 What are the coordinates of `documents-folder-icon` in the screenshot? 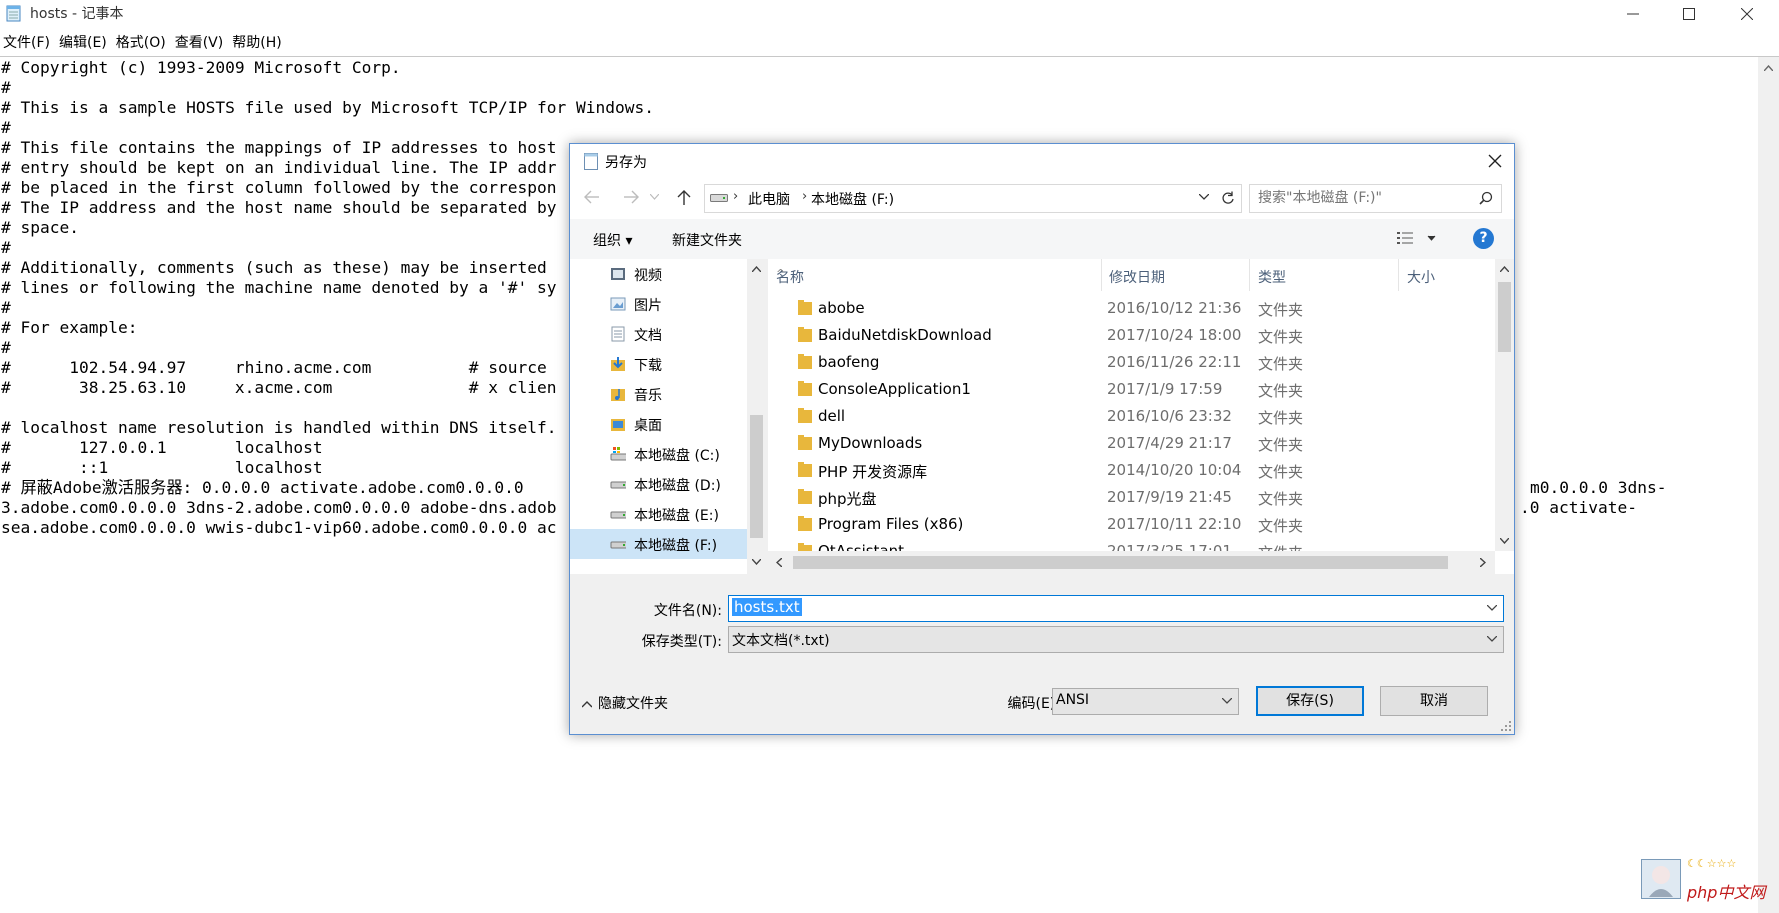 It's located at (618, 334).